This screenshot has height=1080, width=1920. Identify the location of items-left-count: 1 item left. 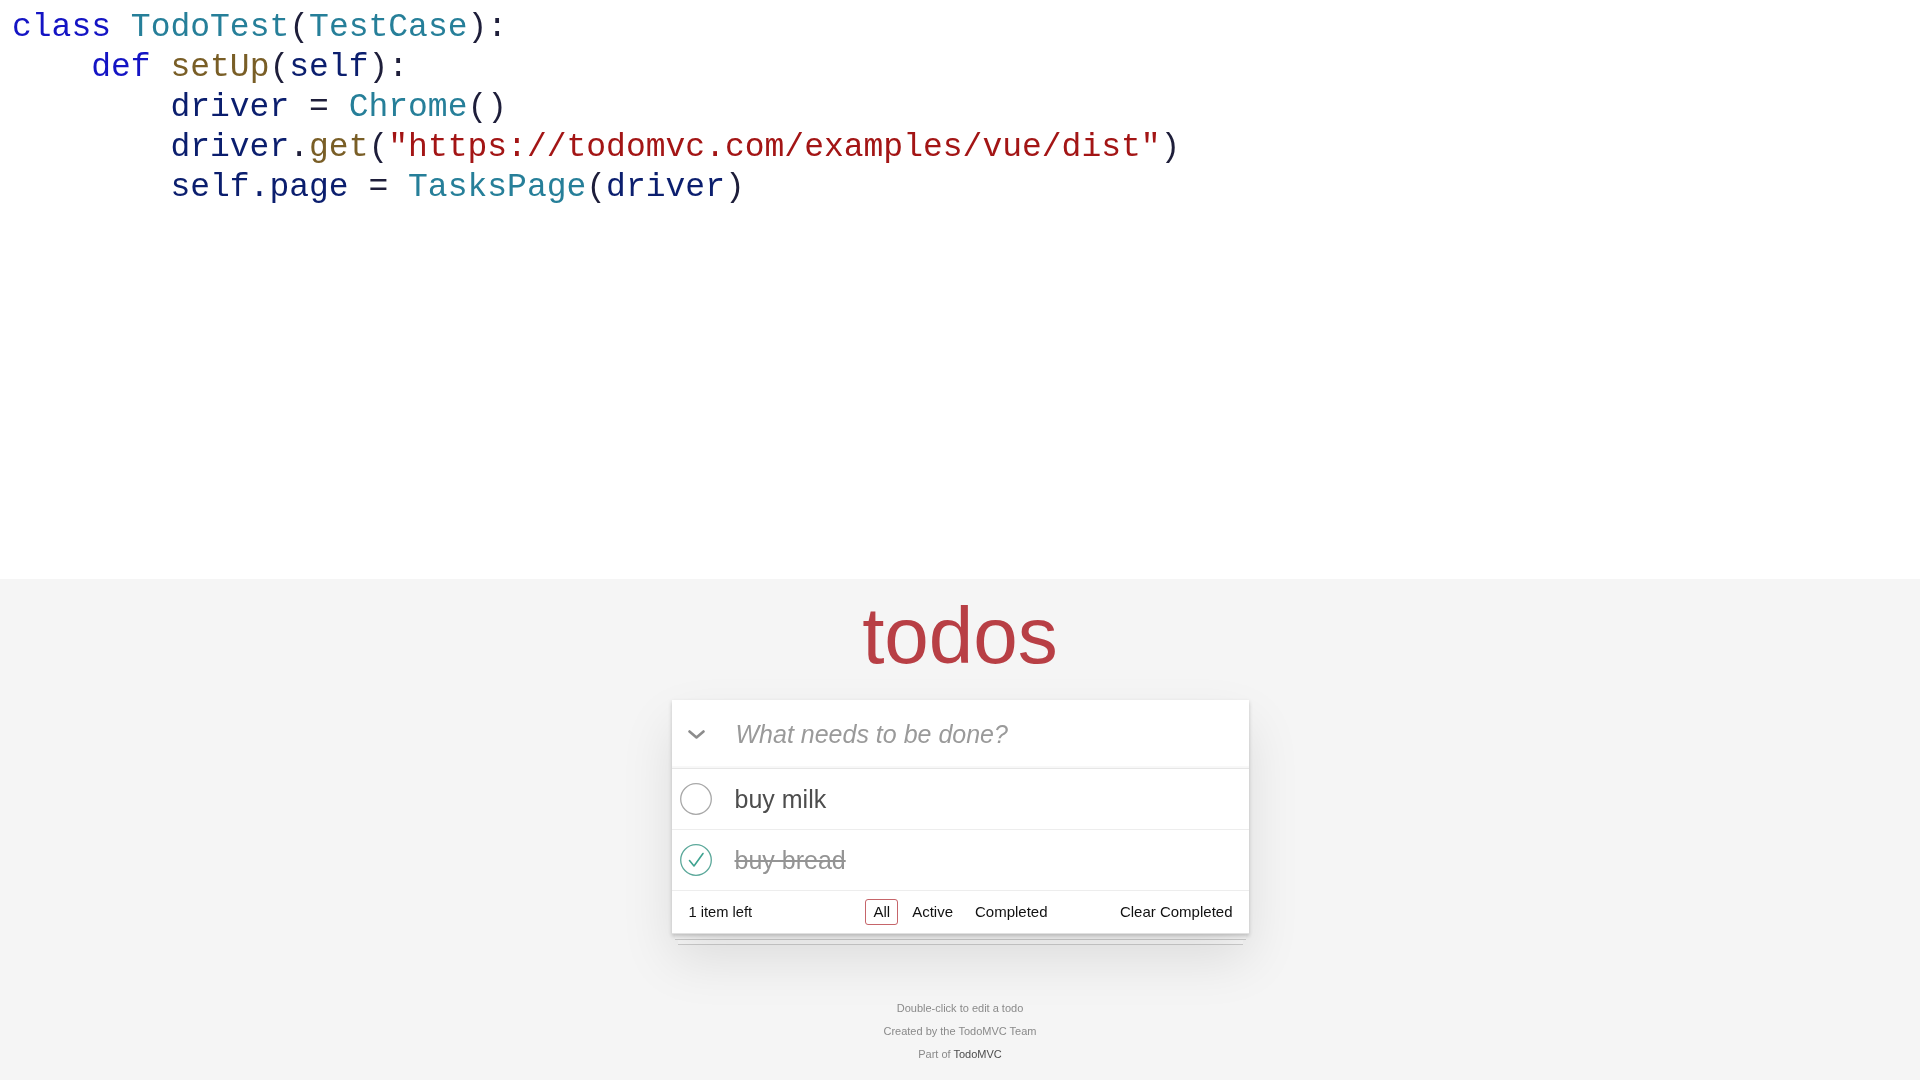
(720, 912).